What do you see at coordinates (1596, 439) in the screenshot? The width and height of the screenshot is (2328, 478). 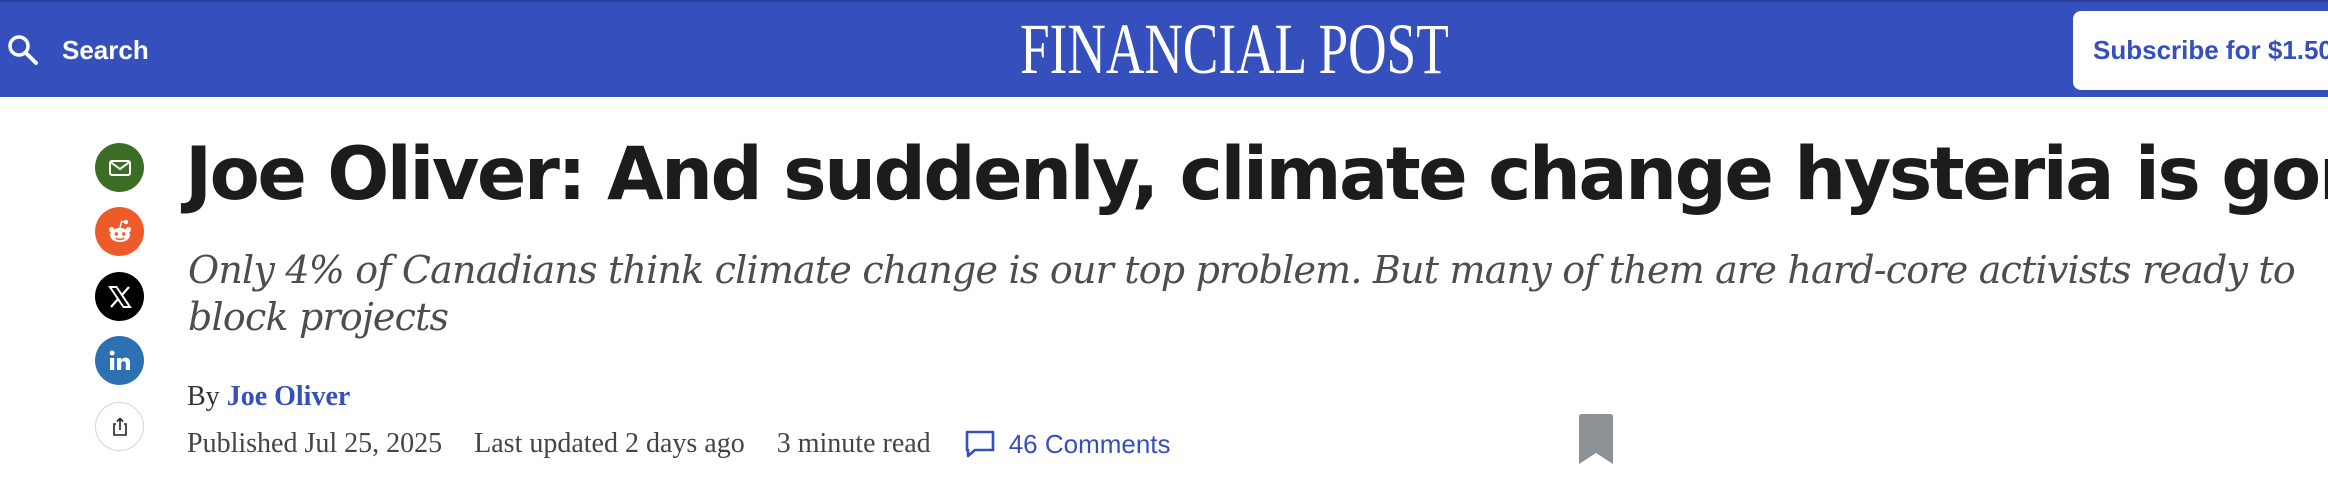 I see `bookmark-icon` at bounding box center [1596, 439].